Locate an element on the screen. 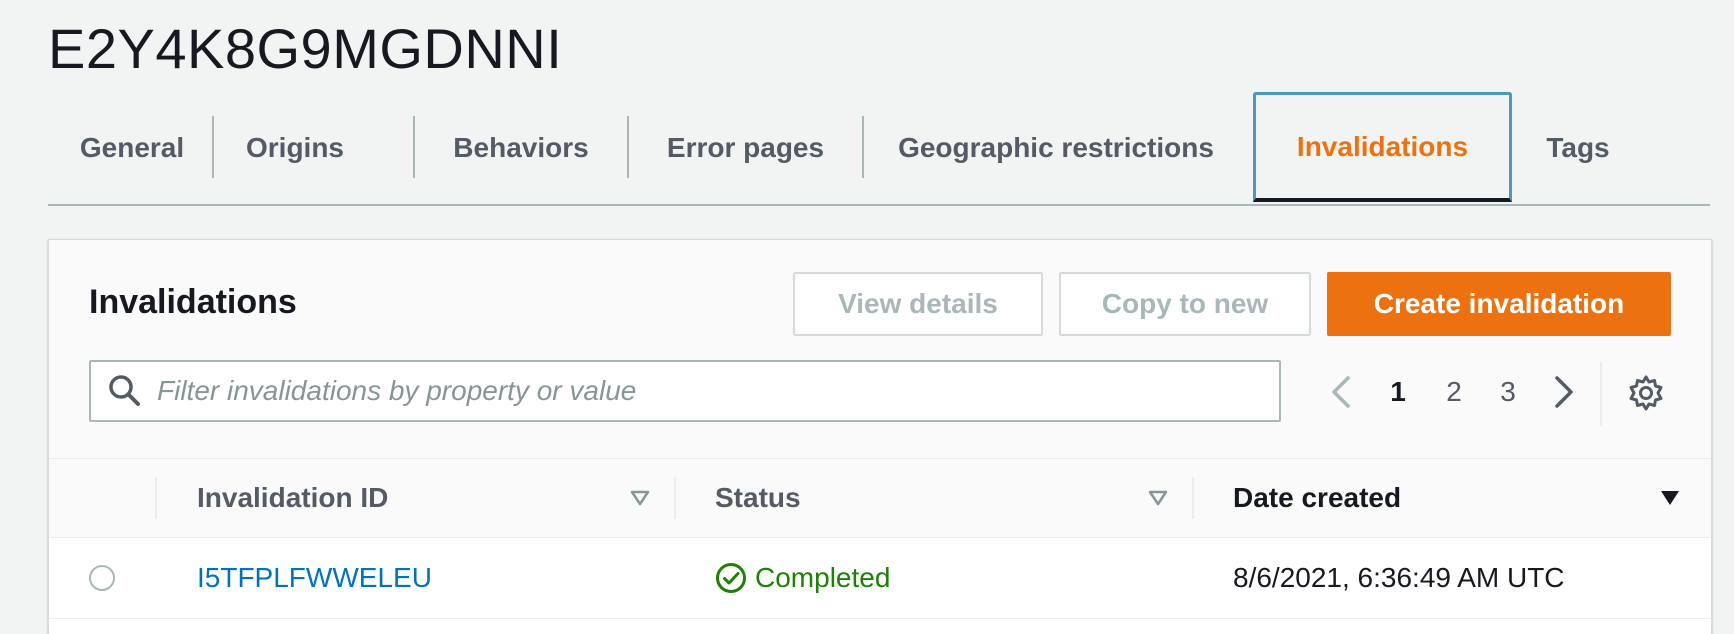 This screenshot has height=634, width=1734. tab-error-pages: Error pages is located at coordinates (745, 148).